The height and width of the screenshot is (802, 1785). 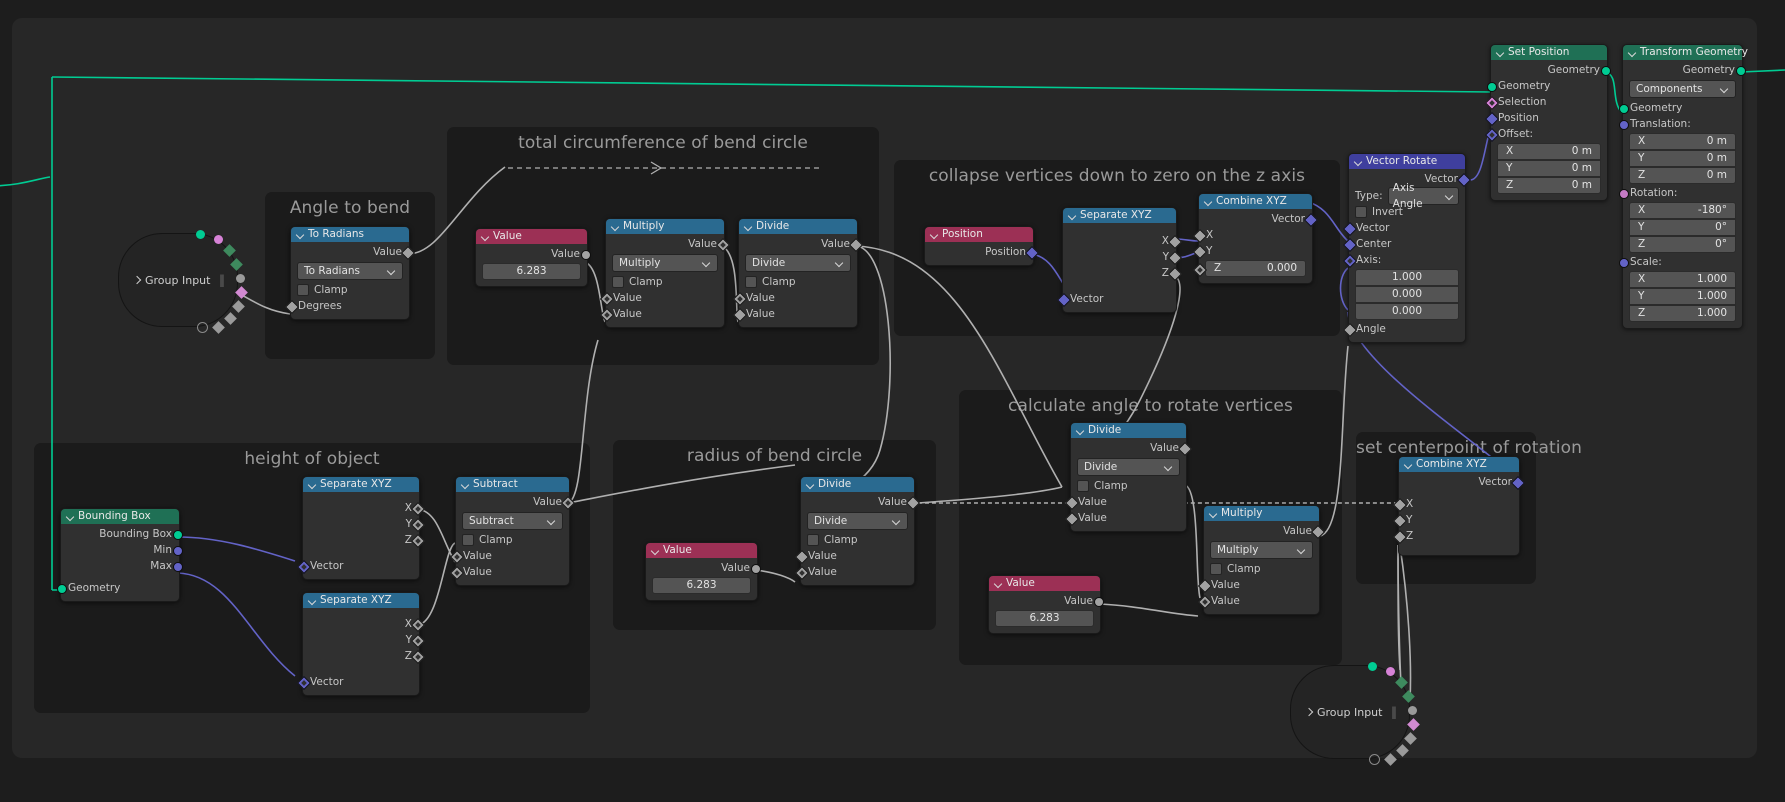 What do you see at coordinates (512, 521) in the screenshot?
I see `operation-dropdown: Subtract` at bounding box center [512, 521].